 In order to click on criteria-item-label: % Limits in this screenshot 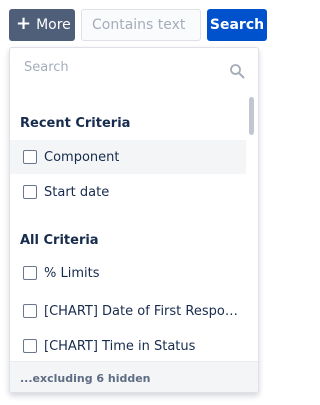, I will do `click(72, 273)`.